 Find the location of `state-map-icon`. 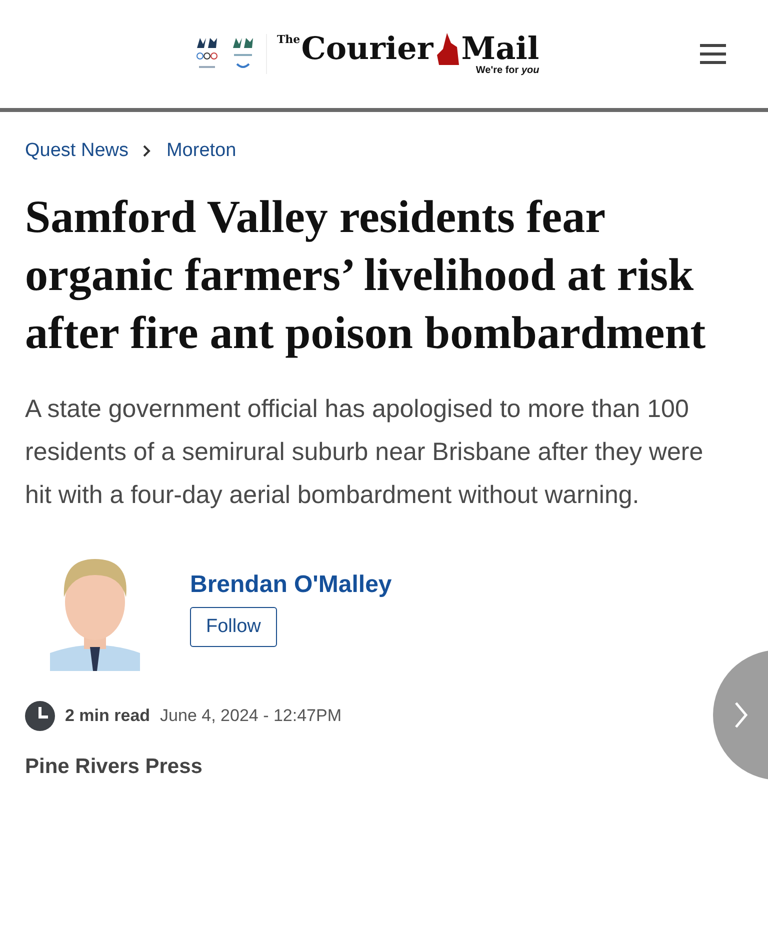

state-map-icon is located at coordinates (447, 48).